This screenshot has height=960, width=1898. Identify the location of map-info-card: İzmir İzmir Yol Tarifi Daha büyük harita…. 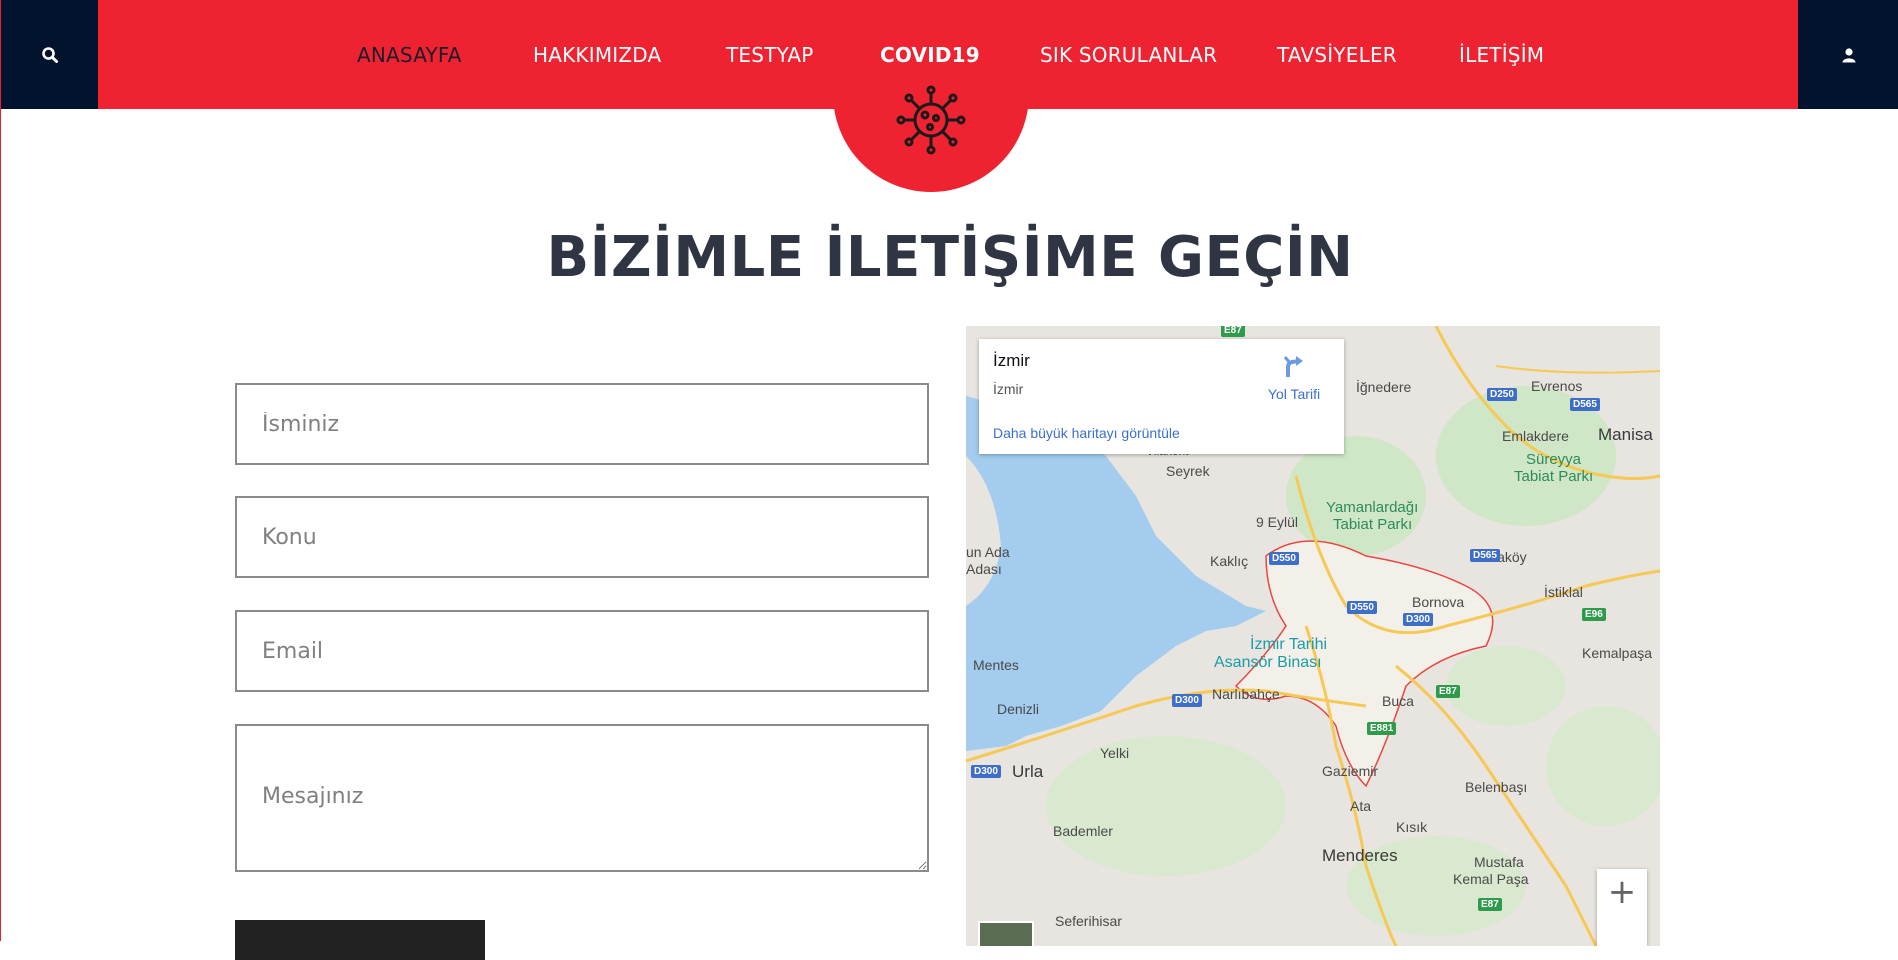
(1161, 396).